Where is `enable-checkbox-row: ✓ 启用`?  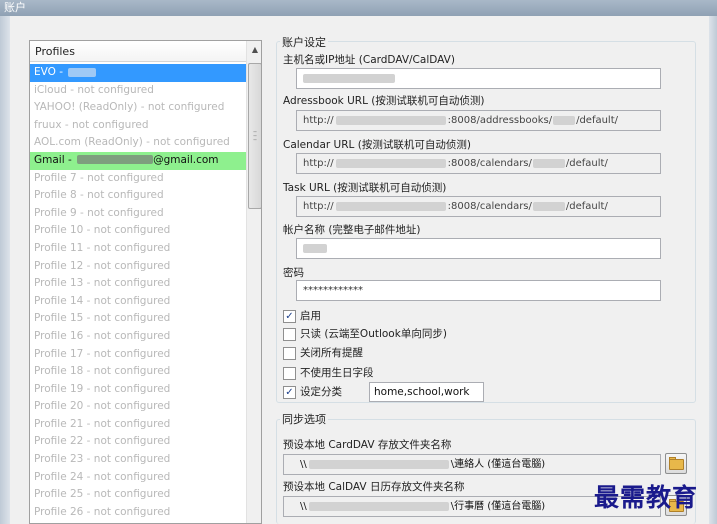 enable-checkbox-row: ✓ 启用 is located at coordinates (302, 316).